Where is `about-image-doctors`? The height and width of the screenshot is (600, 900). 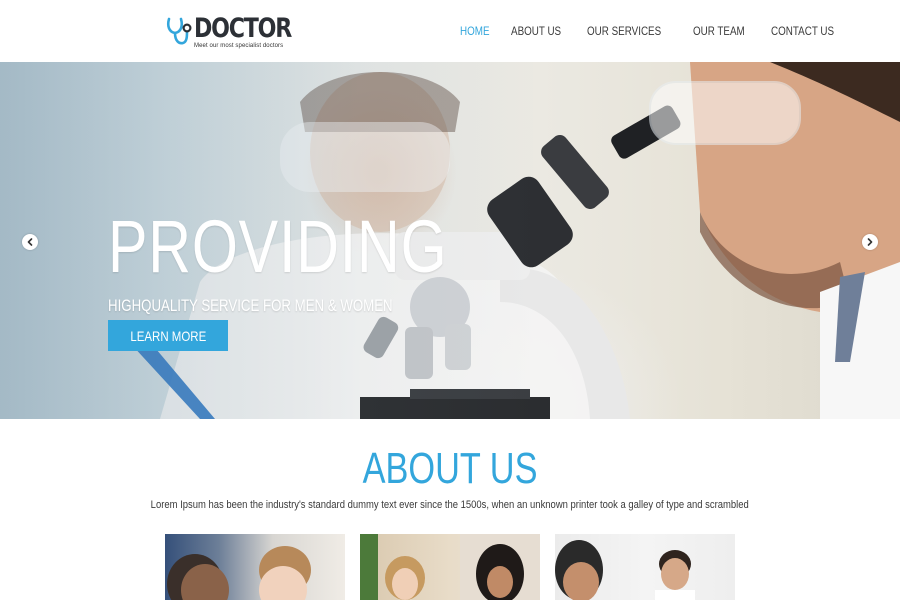
about-image-doctors is located at coordinates (645, 567).